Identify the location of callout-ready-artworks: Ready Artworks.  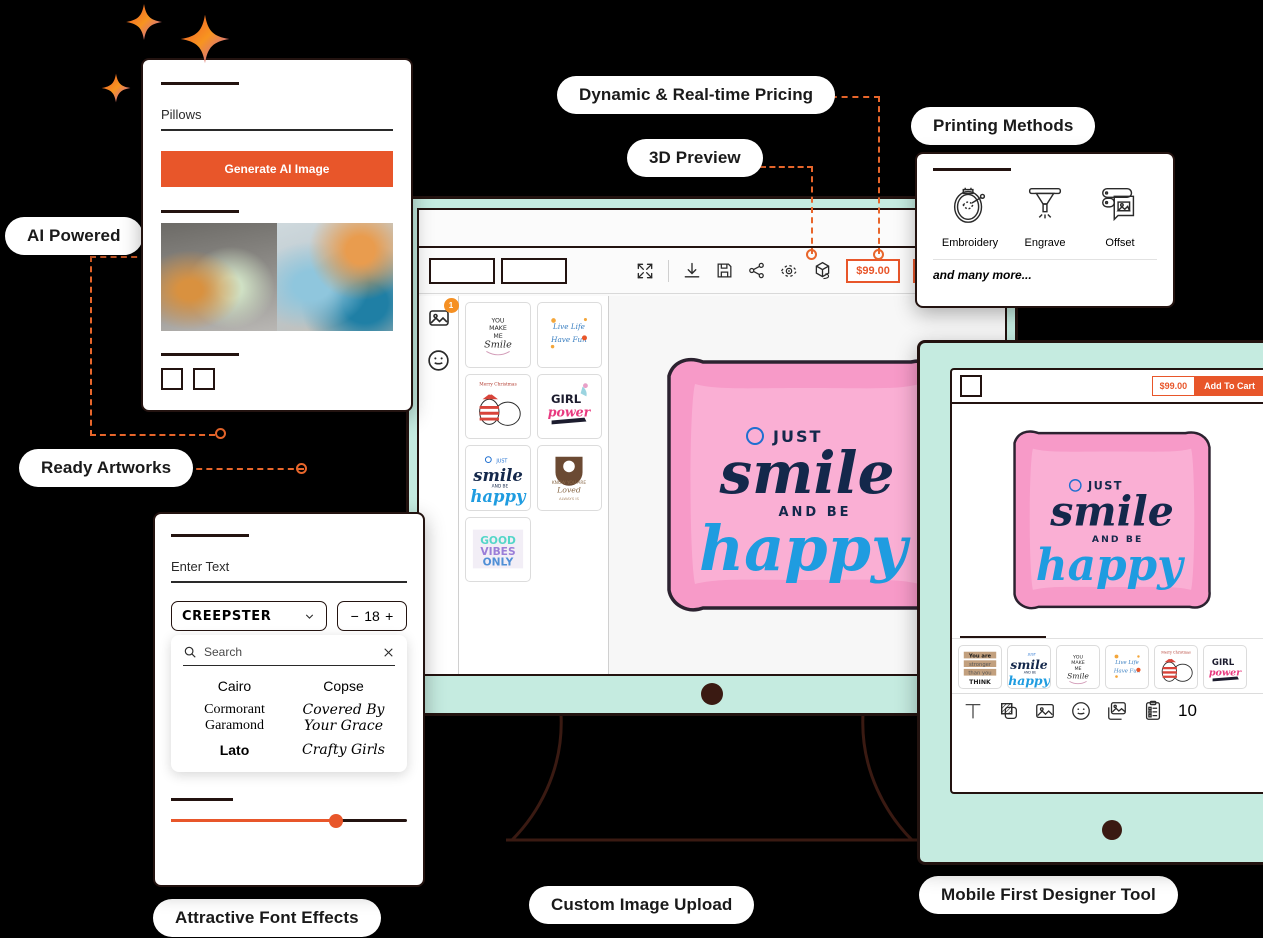
(106, 468).